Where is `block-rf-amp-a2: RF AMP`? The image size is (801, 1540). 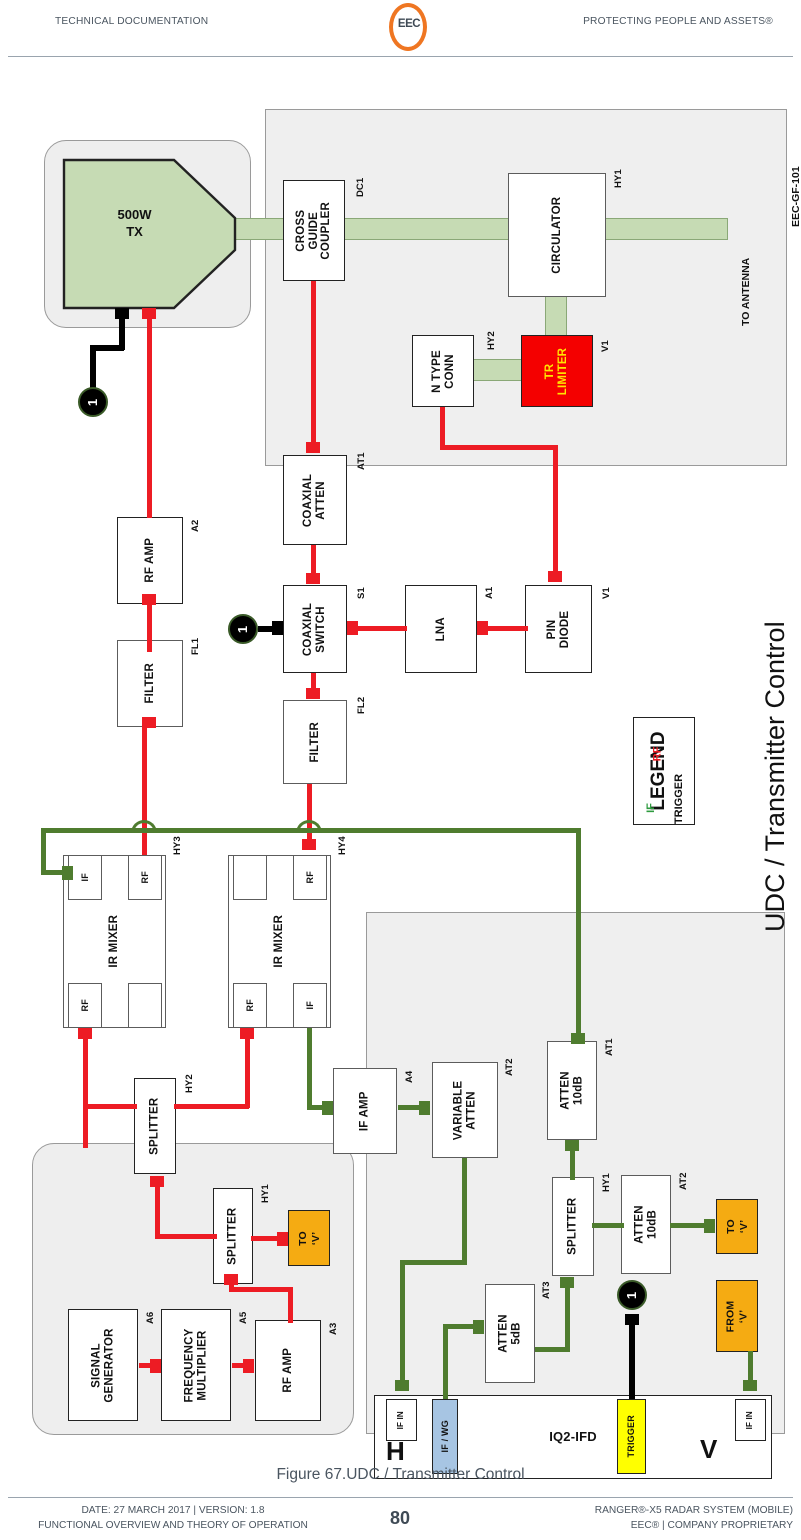 block-rf-amp-a2: RF AMP is located at coordinates (150, 560).